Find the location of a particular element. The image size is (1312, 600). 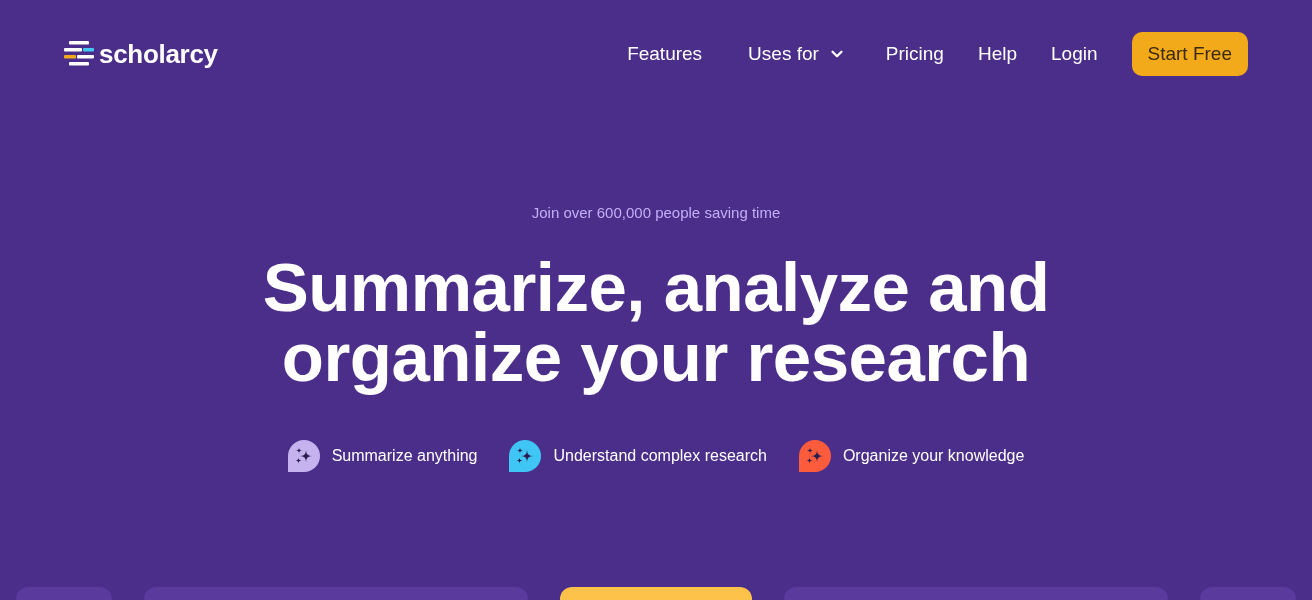

nav-link: Login is located at coordinates (1074, 54).